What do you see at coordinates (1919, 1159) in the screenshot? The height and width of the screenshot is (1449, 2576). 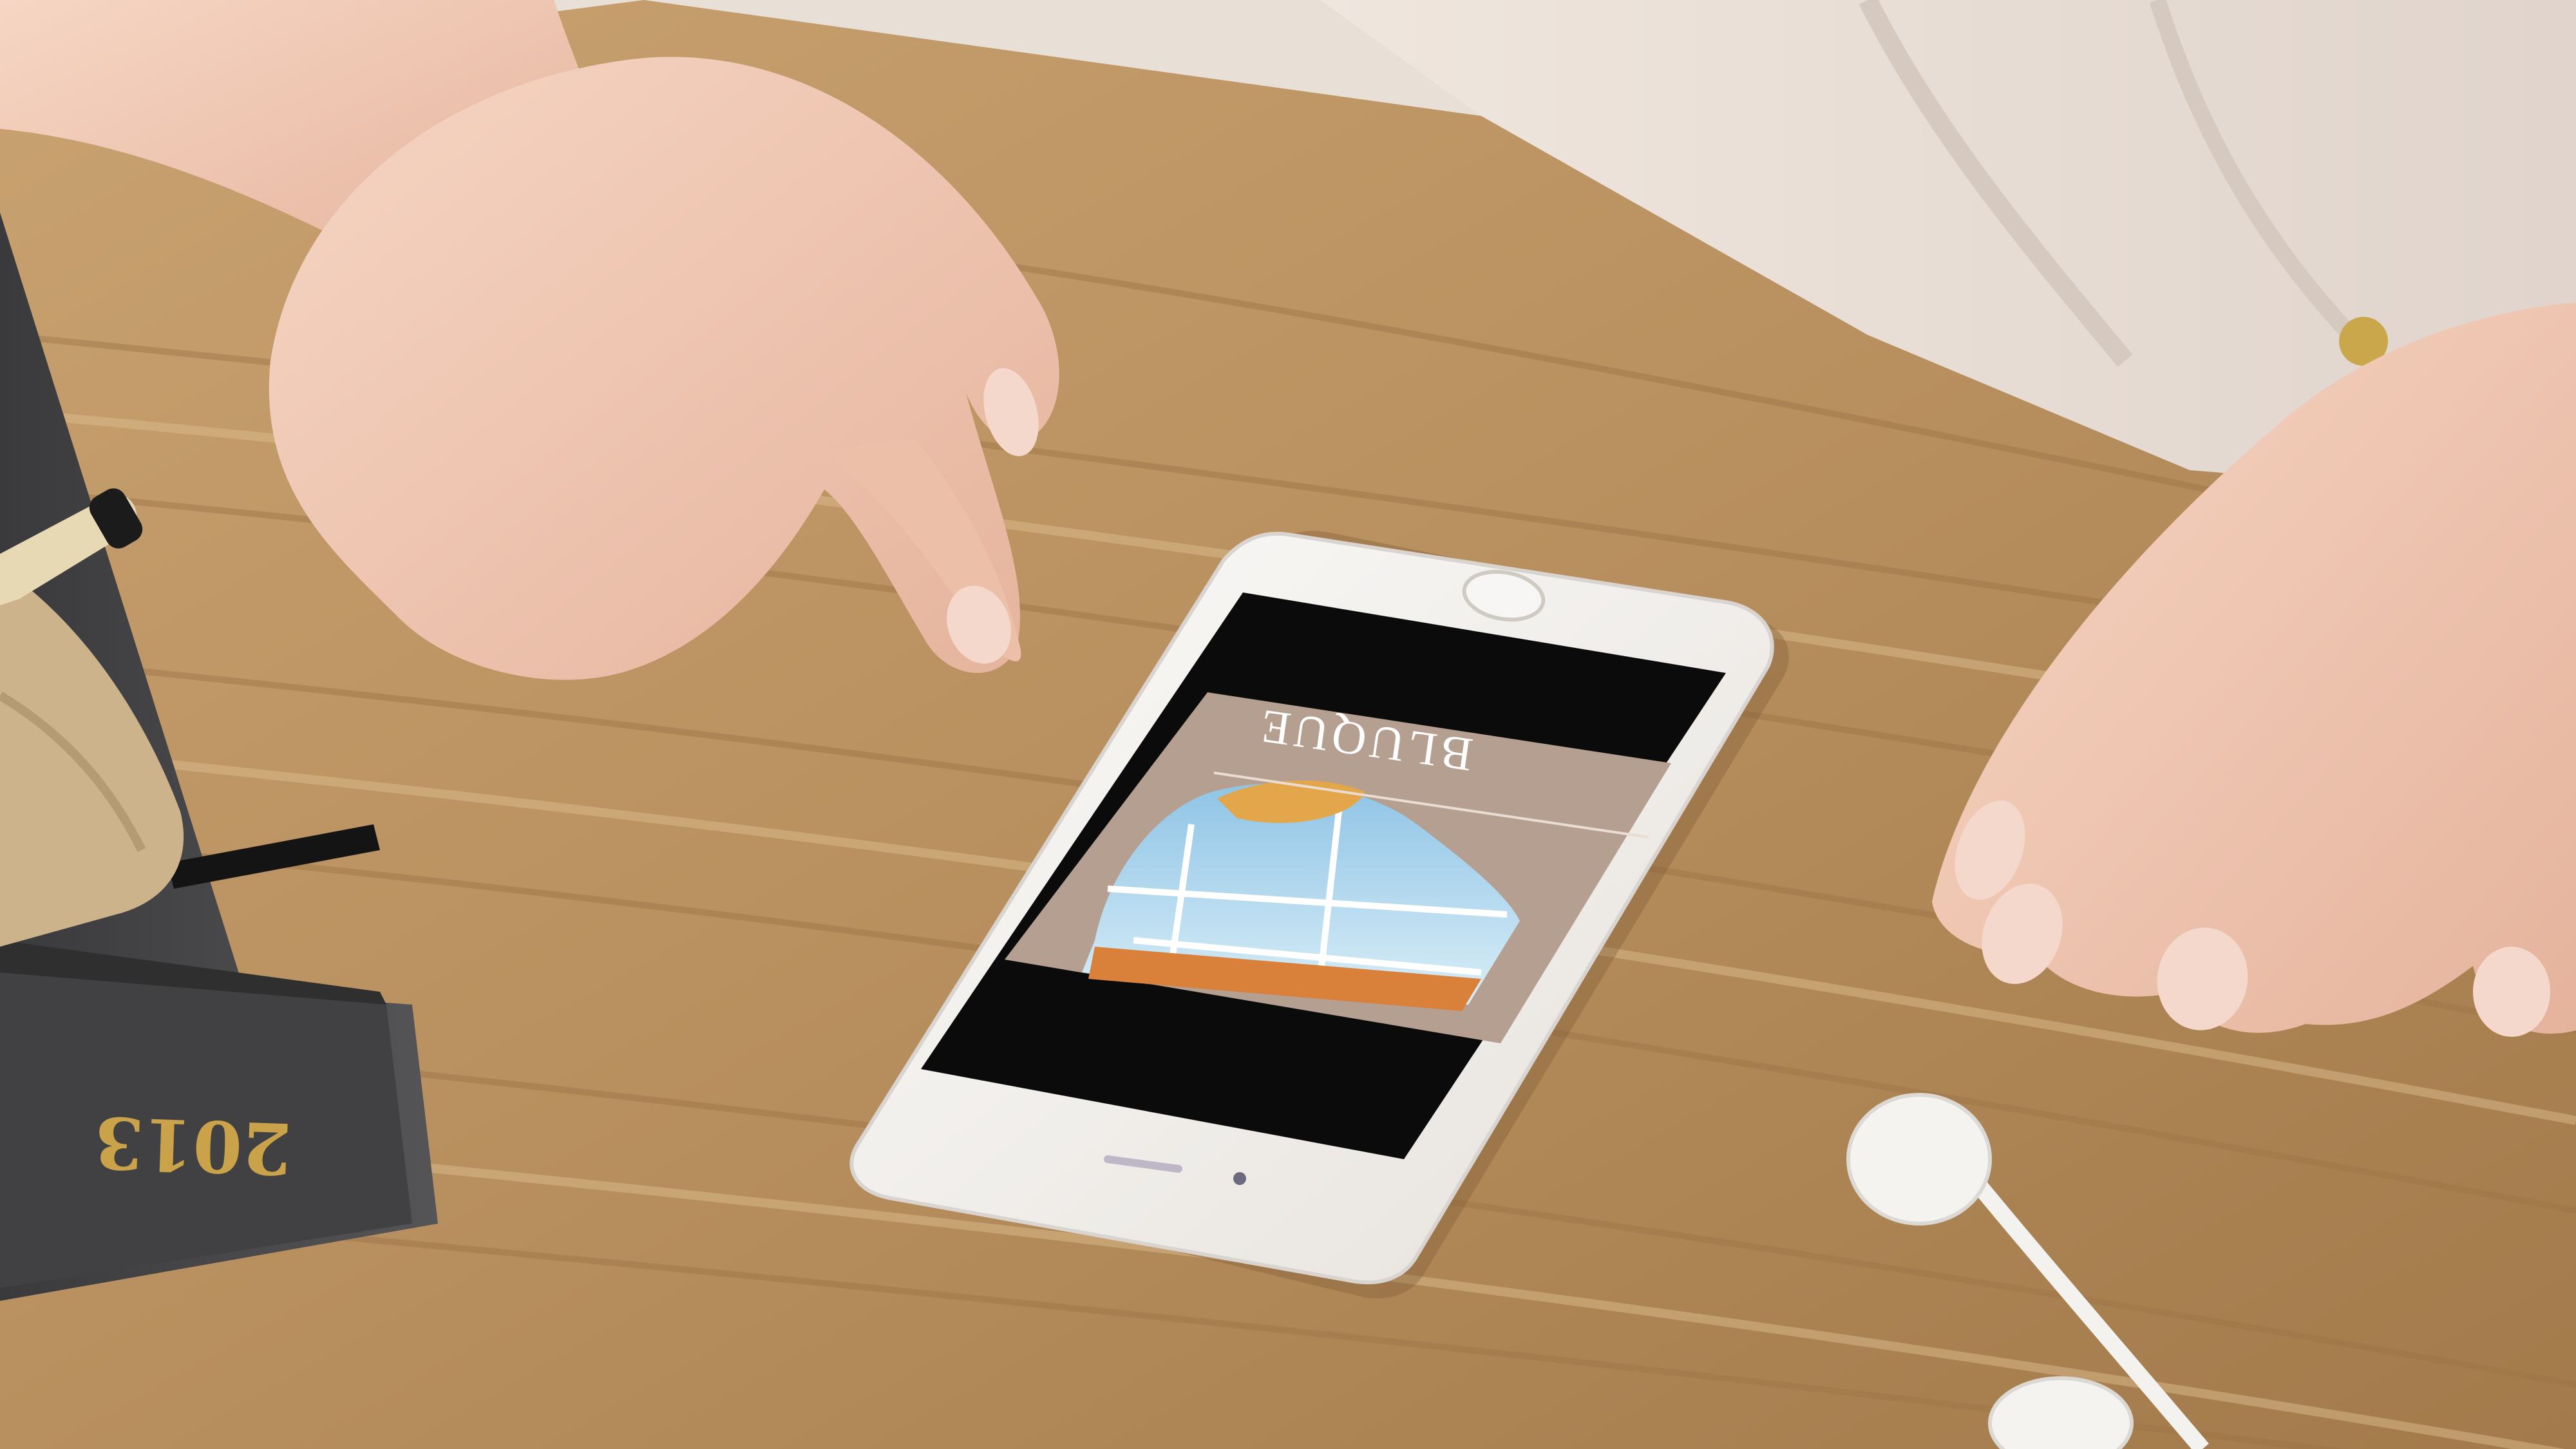 I see `earphone-bud` at bounding box center [1919, 1159].